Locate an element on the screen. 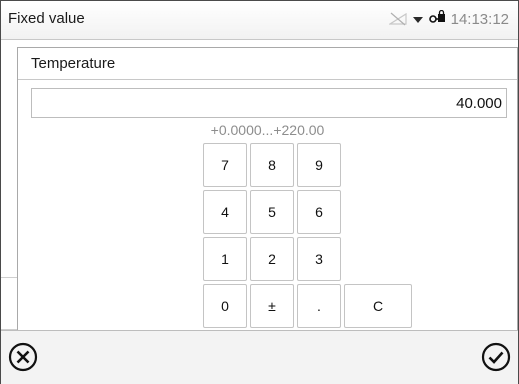  key-2: 2 is located at coordinates (272, 259).